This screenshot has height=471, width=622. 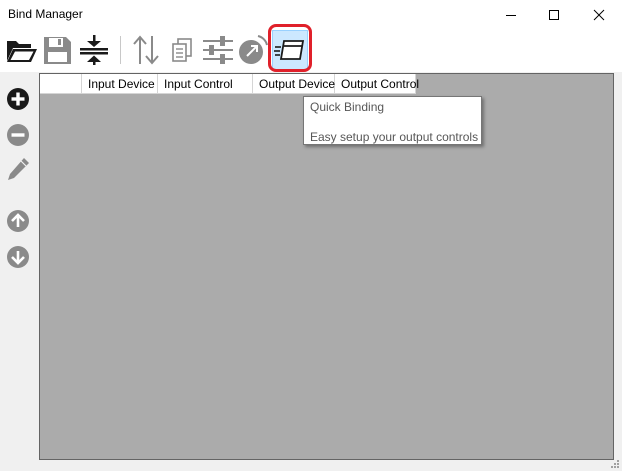 I want to click on add-button, so click(x=18, y=99).